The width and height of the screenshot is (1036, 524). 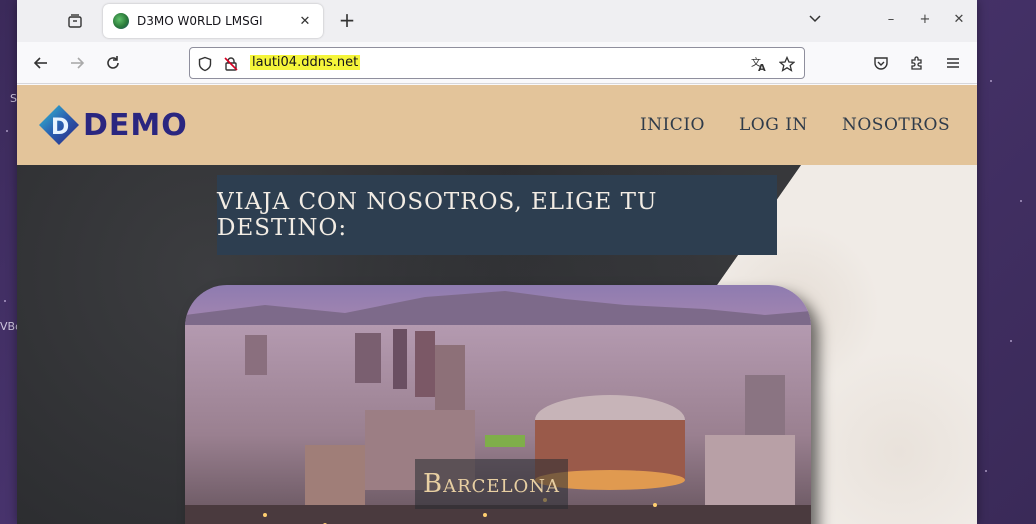 What do you see at coordinates (672, 125) in the screenshot?
I see `nav-link-inicio: INICIO` at bounding box center [672, 125].